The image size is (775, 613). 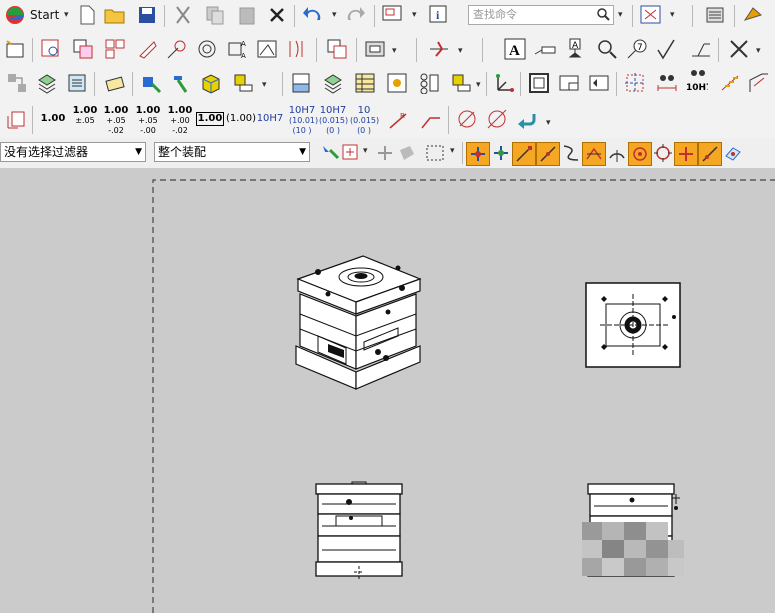 I want to click on delete-icon, so click(x=277, y=15).